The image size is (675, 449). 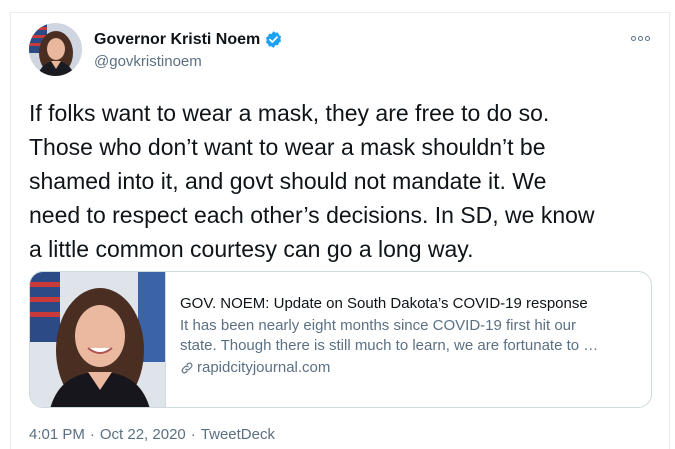 I want to click on link-card-thumbnail, so click(x=98, y=339).